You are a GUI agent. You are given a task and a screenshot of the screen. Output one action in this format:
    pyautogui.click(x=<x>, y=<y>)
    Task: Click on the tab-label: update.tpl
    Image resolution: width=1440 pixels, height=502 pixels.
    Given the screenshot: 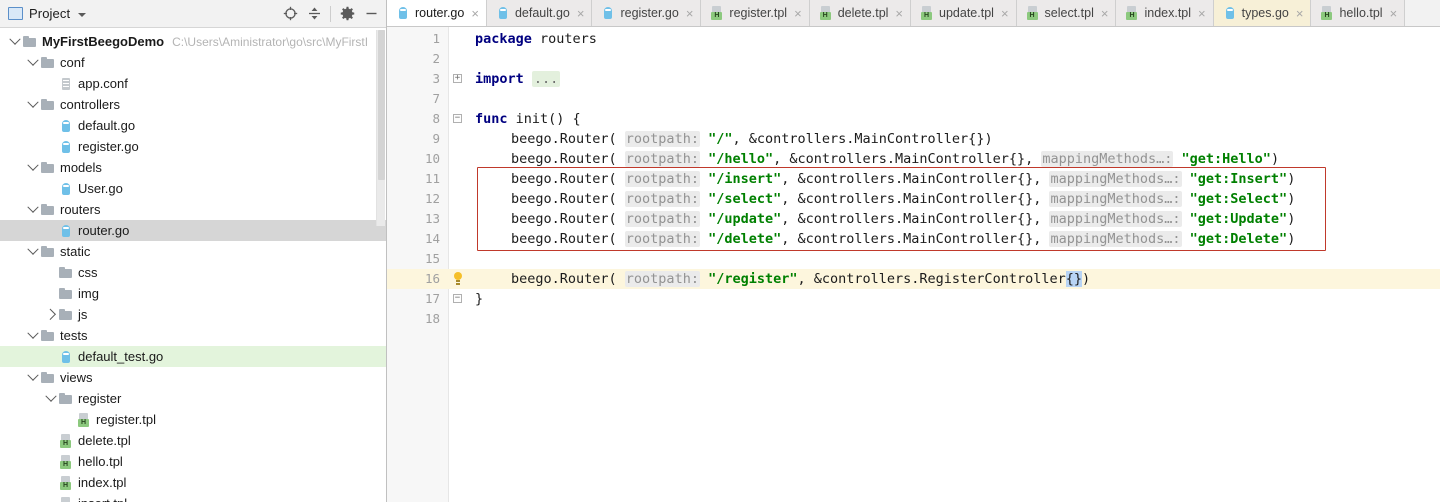 What is the action you would take?
    pyautogui.click(x=966, y=13)
    